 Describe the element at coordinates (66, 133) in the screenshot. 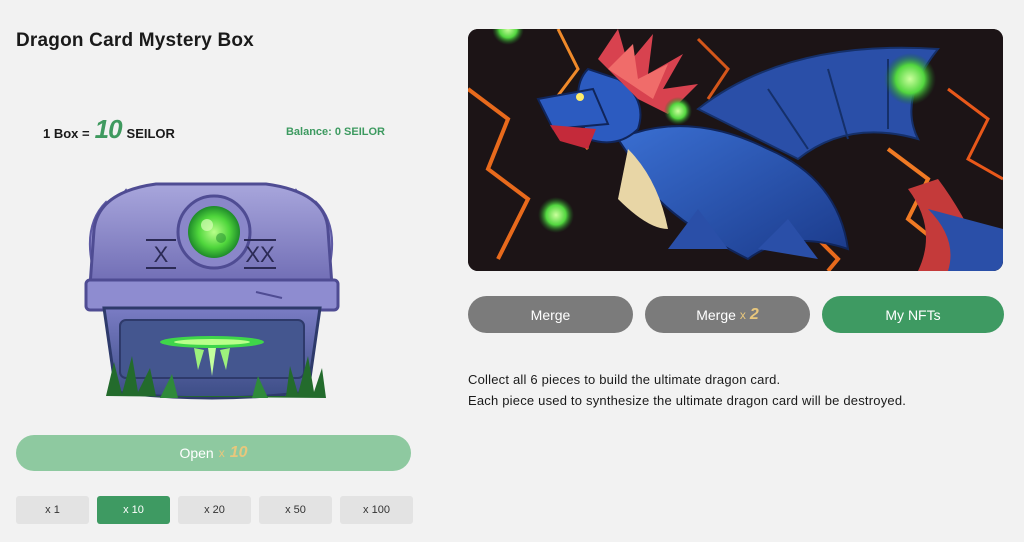

I see `price-prefix: 1 Box =` at that location.